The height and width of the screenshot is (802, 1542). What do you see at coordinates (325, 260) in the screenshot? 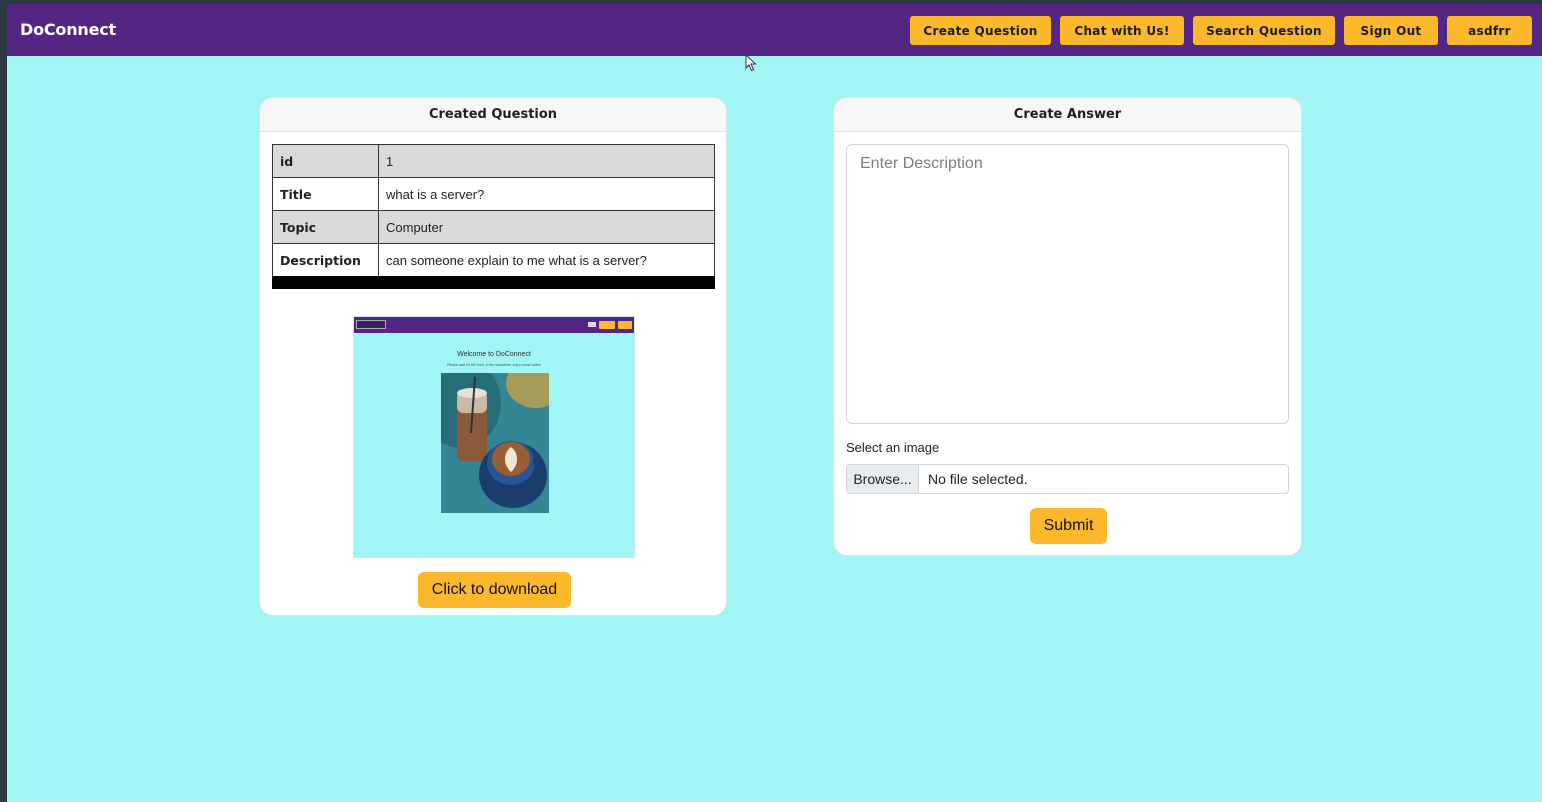
I see `field-key: Description` at bounding box center [325, 260].